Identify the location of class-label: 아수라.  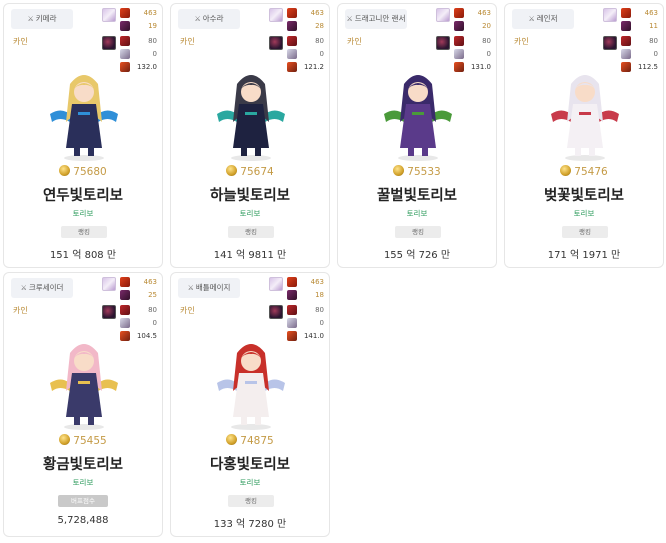
(213, 18).